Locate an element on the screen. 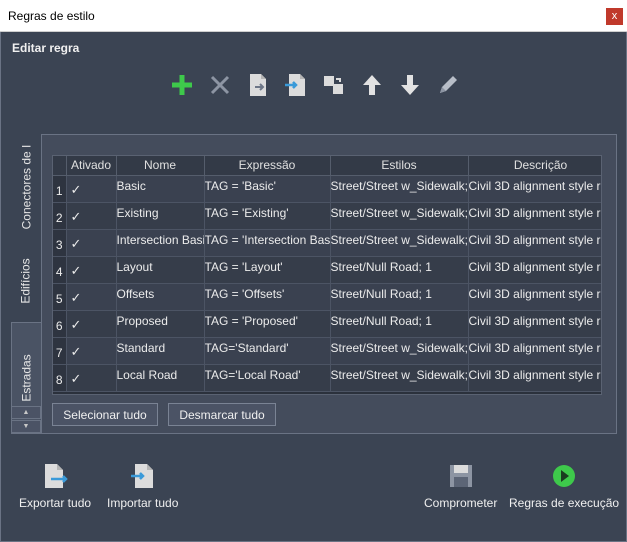  column-header-number is located at coordinates (60, 166).